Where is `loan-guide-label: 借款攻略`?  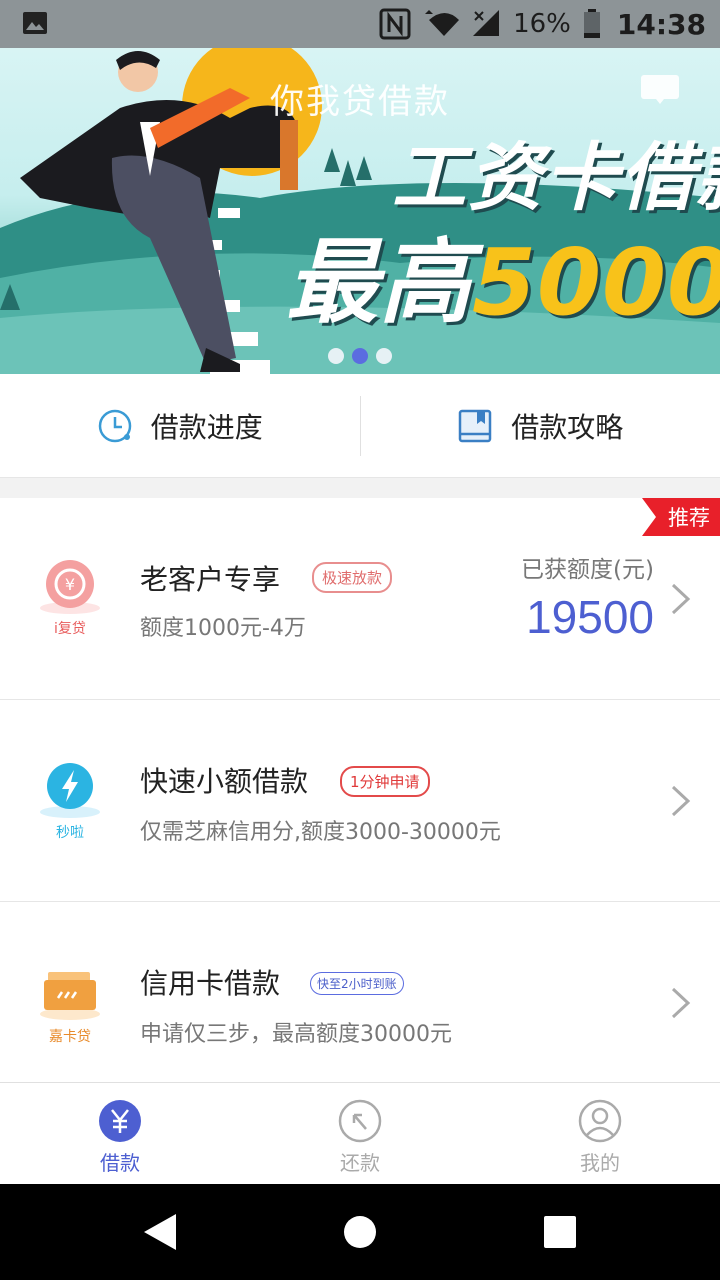 loan-guide-label: 借款攻略 is located at coordinates (567, 427).